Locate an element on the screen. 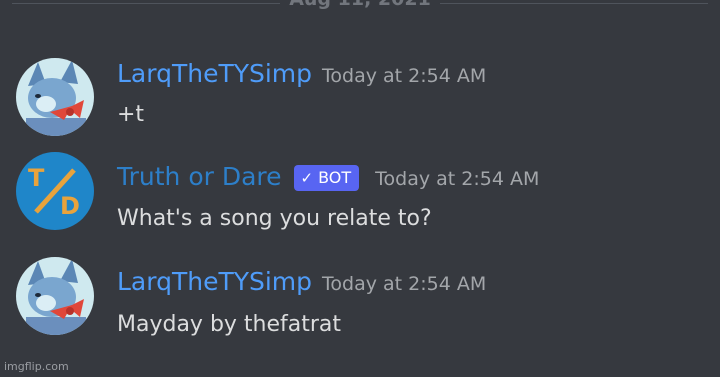 This screenshot has height=377, width=720. logo-t: T is located at coordinates (36, 178).